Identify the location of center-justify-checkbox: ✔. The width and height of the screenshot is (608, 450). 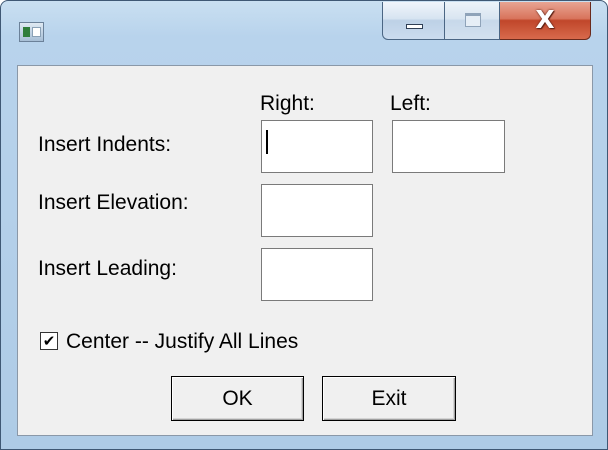
(49, 341).